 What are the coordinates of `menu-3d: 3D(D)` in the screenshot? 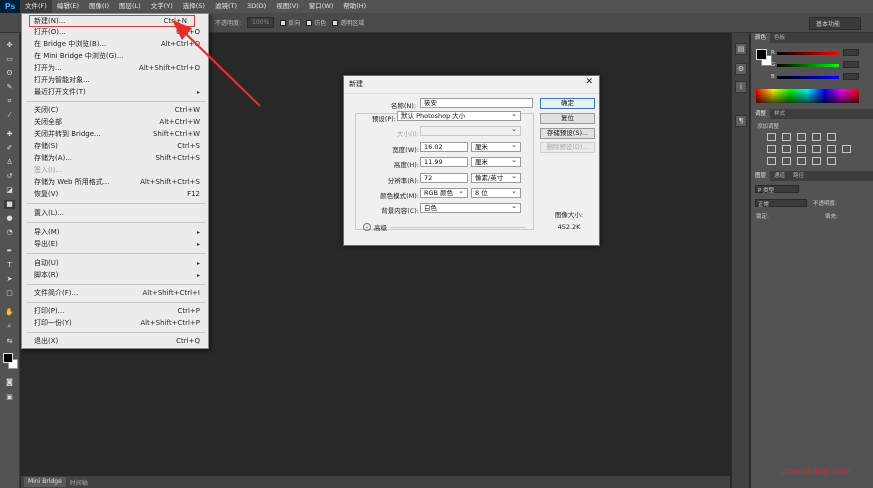 It's located at (256, 6).